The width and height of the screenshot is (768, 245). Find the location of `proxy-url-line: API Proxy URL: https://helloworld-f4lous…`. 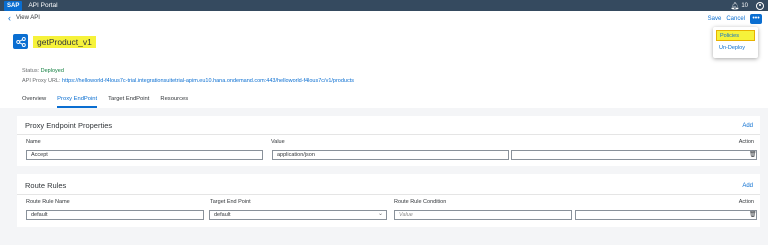

proxy-url-line: API Proxy URL: https://helloworld-f4lous… is located at coordinates (188, 81).